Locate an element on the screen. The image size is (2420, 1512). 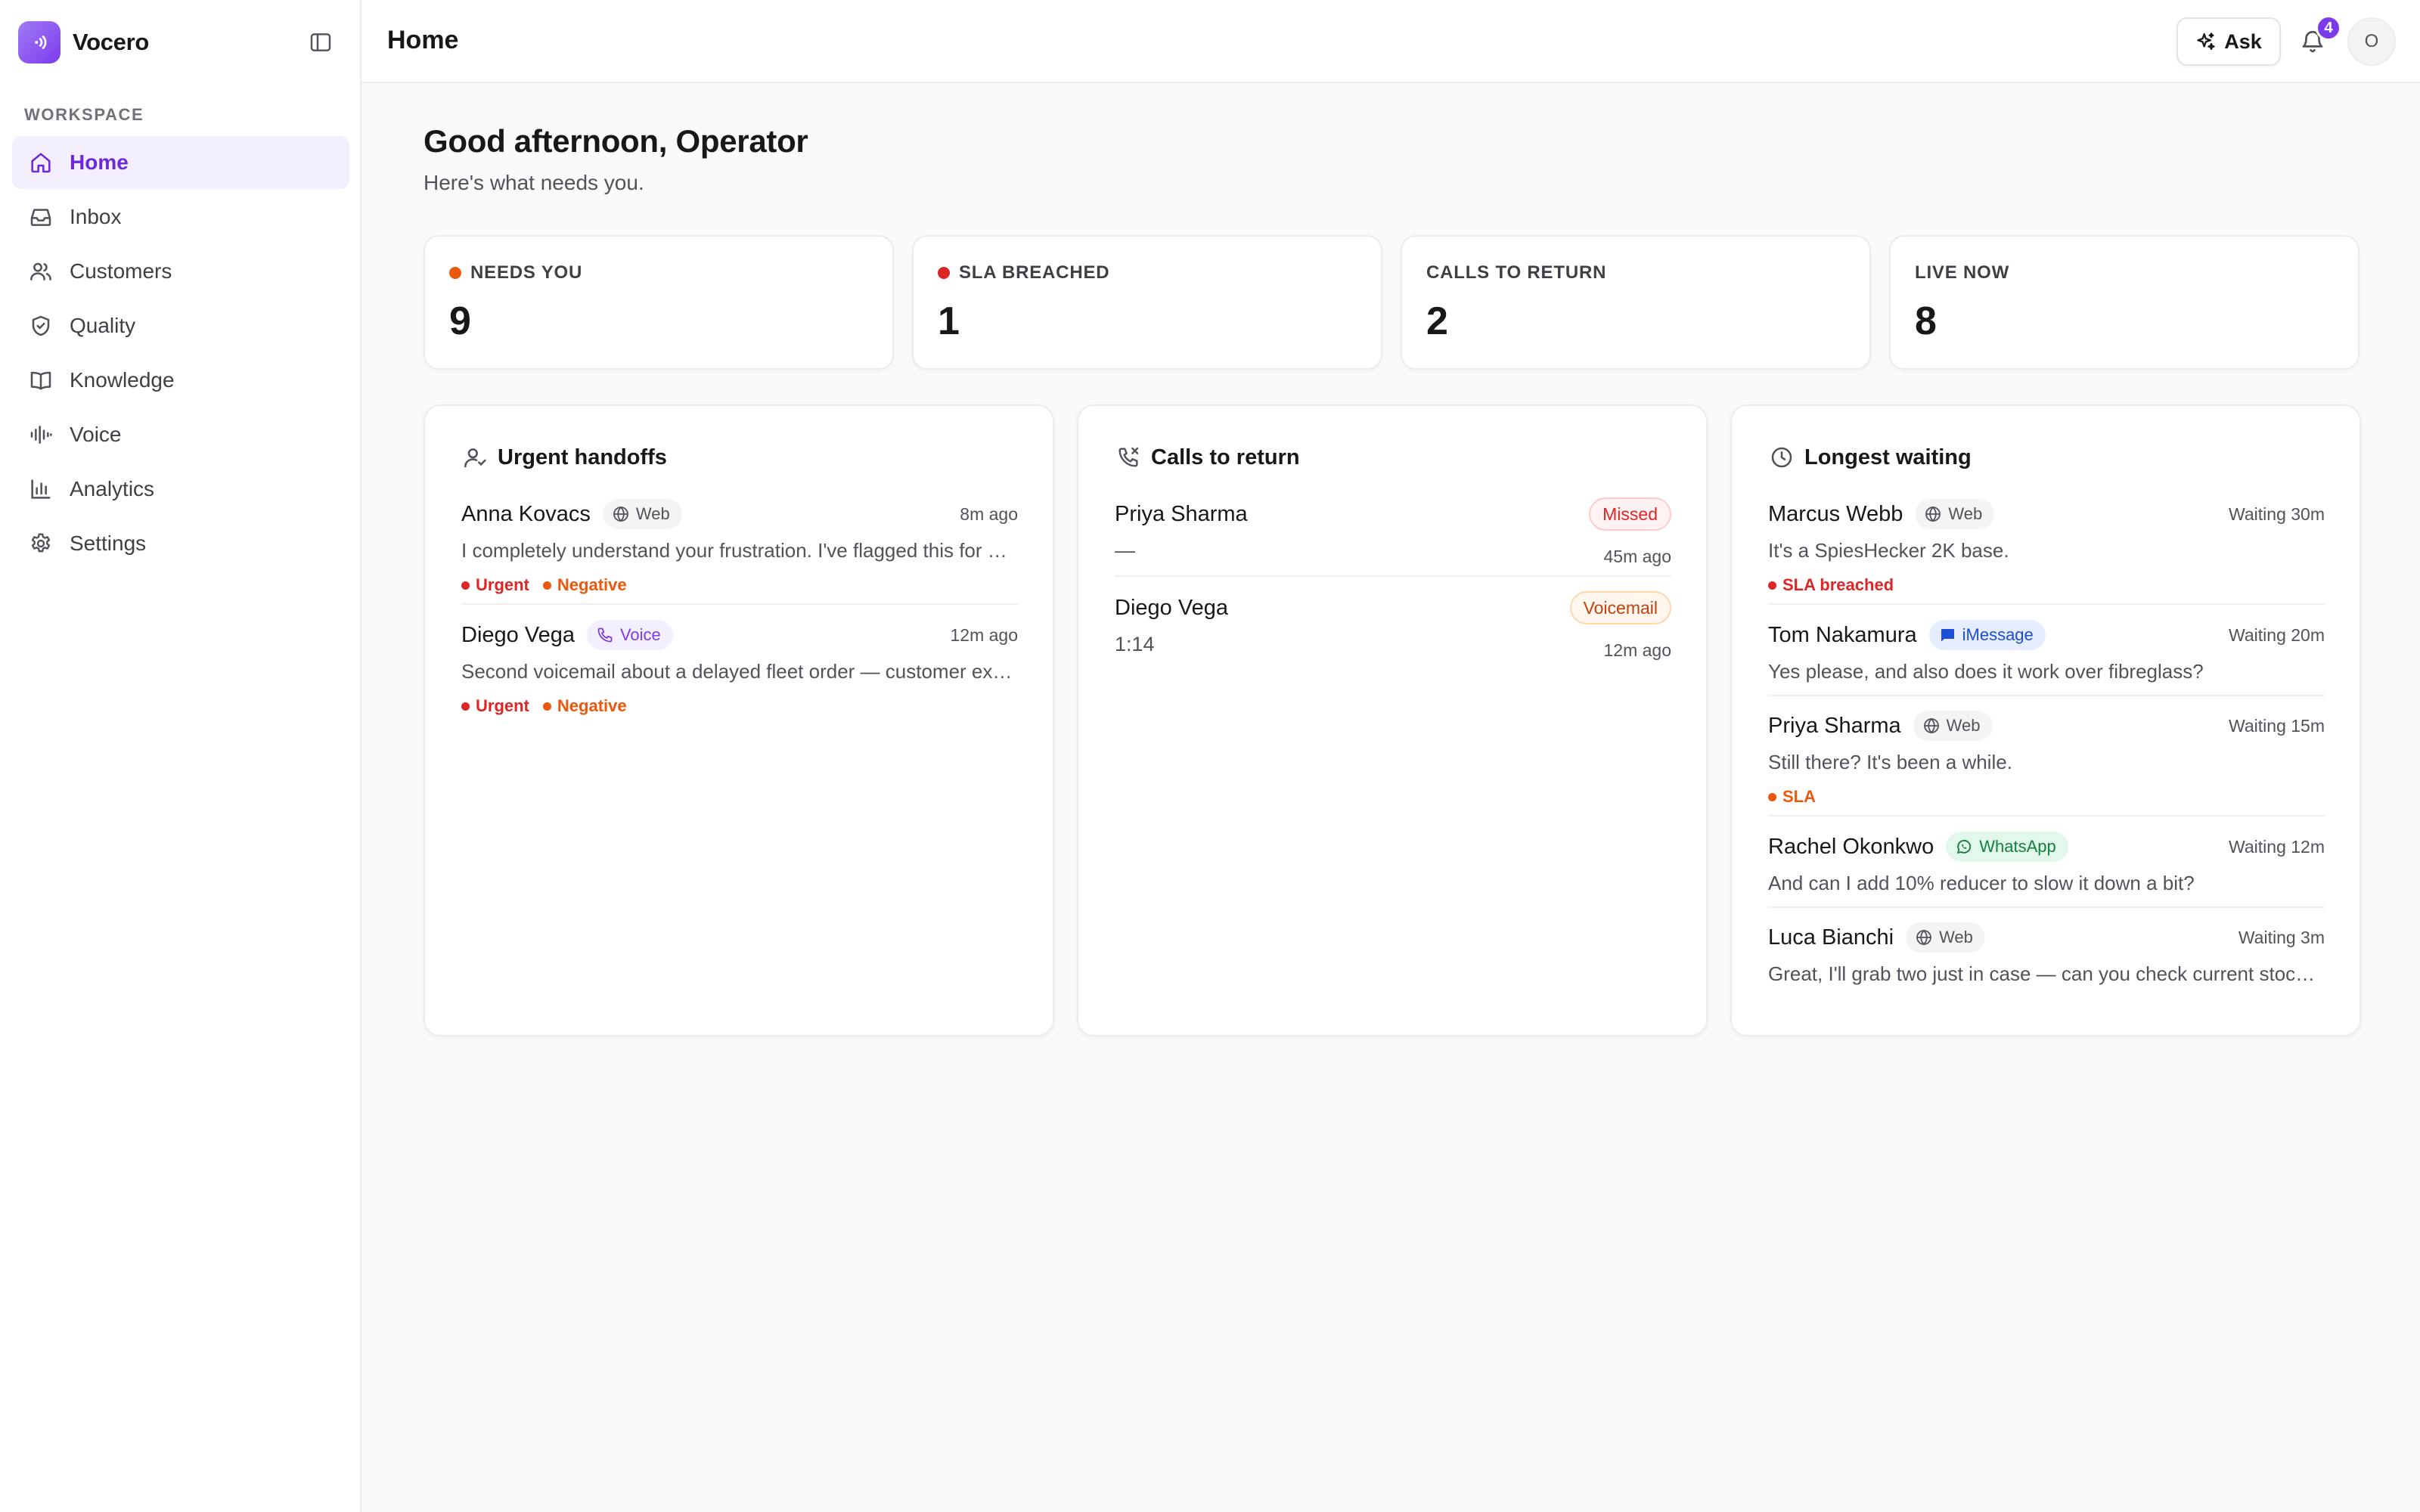
sidebar-section-label: WORKSPACE is located at coordinates (84, 114).